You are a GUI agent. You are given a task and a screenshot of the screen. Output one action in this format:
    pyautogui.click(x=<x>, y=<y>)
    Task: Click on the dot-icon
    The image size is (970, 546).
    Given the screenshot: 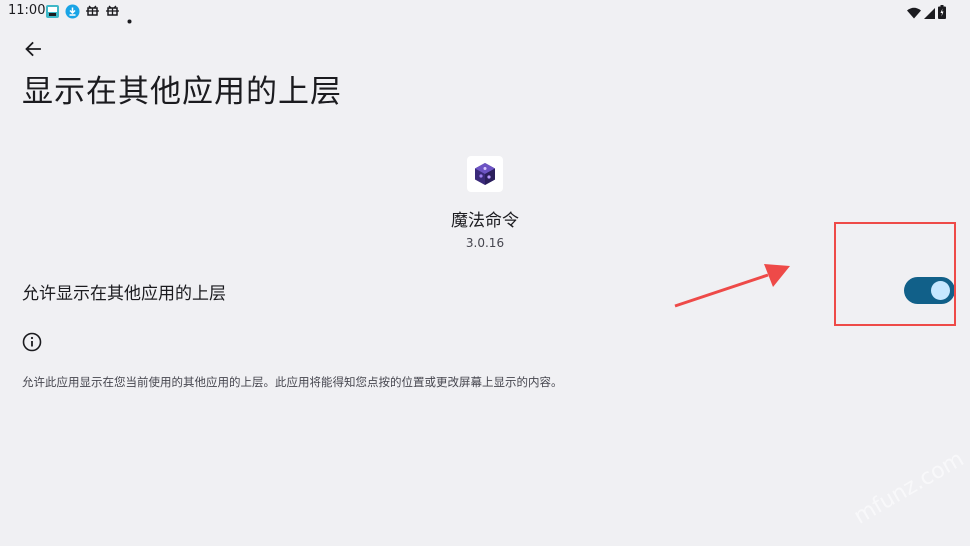 What is the action you would take?
    pyautogui.click(x=129, y=16)
    